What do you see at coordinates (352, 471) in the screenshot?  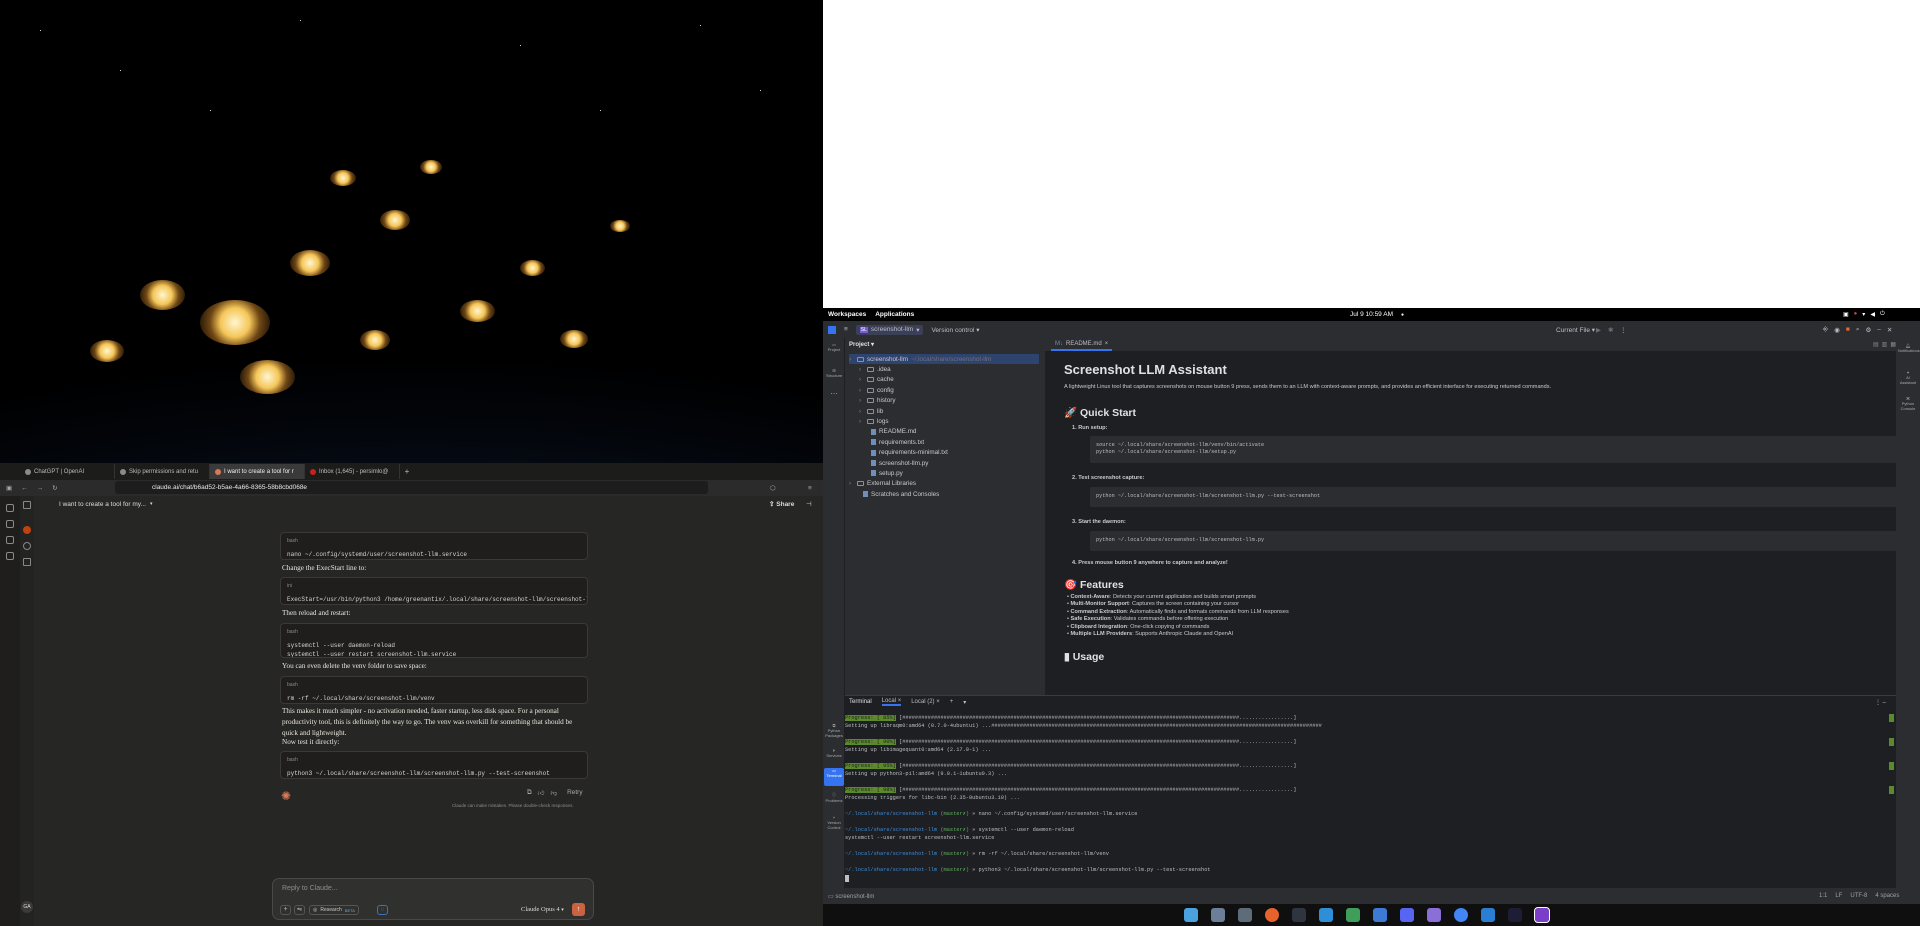 I see `browser-tab: Inbox (1,645) - persimlo@` at bounding box center [352, 471].